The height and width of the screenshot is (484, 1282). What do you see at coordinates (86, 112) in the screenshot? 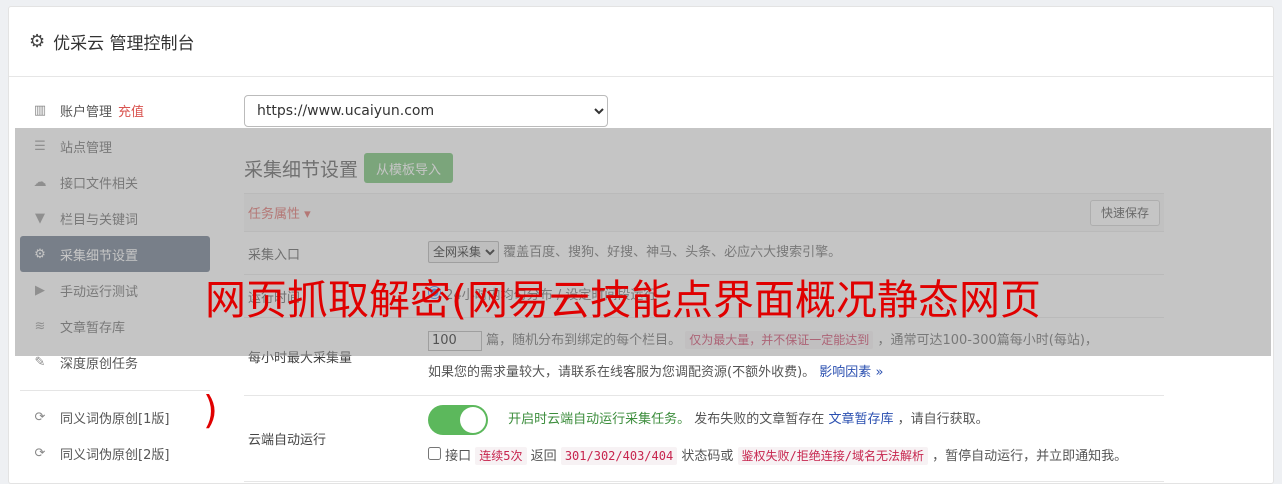
I see `sidebar-item-label: 账户管理` at bounding box center [86, 112].